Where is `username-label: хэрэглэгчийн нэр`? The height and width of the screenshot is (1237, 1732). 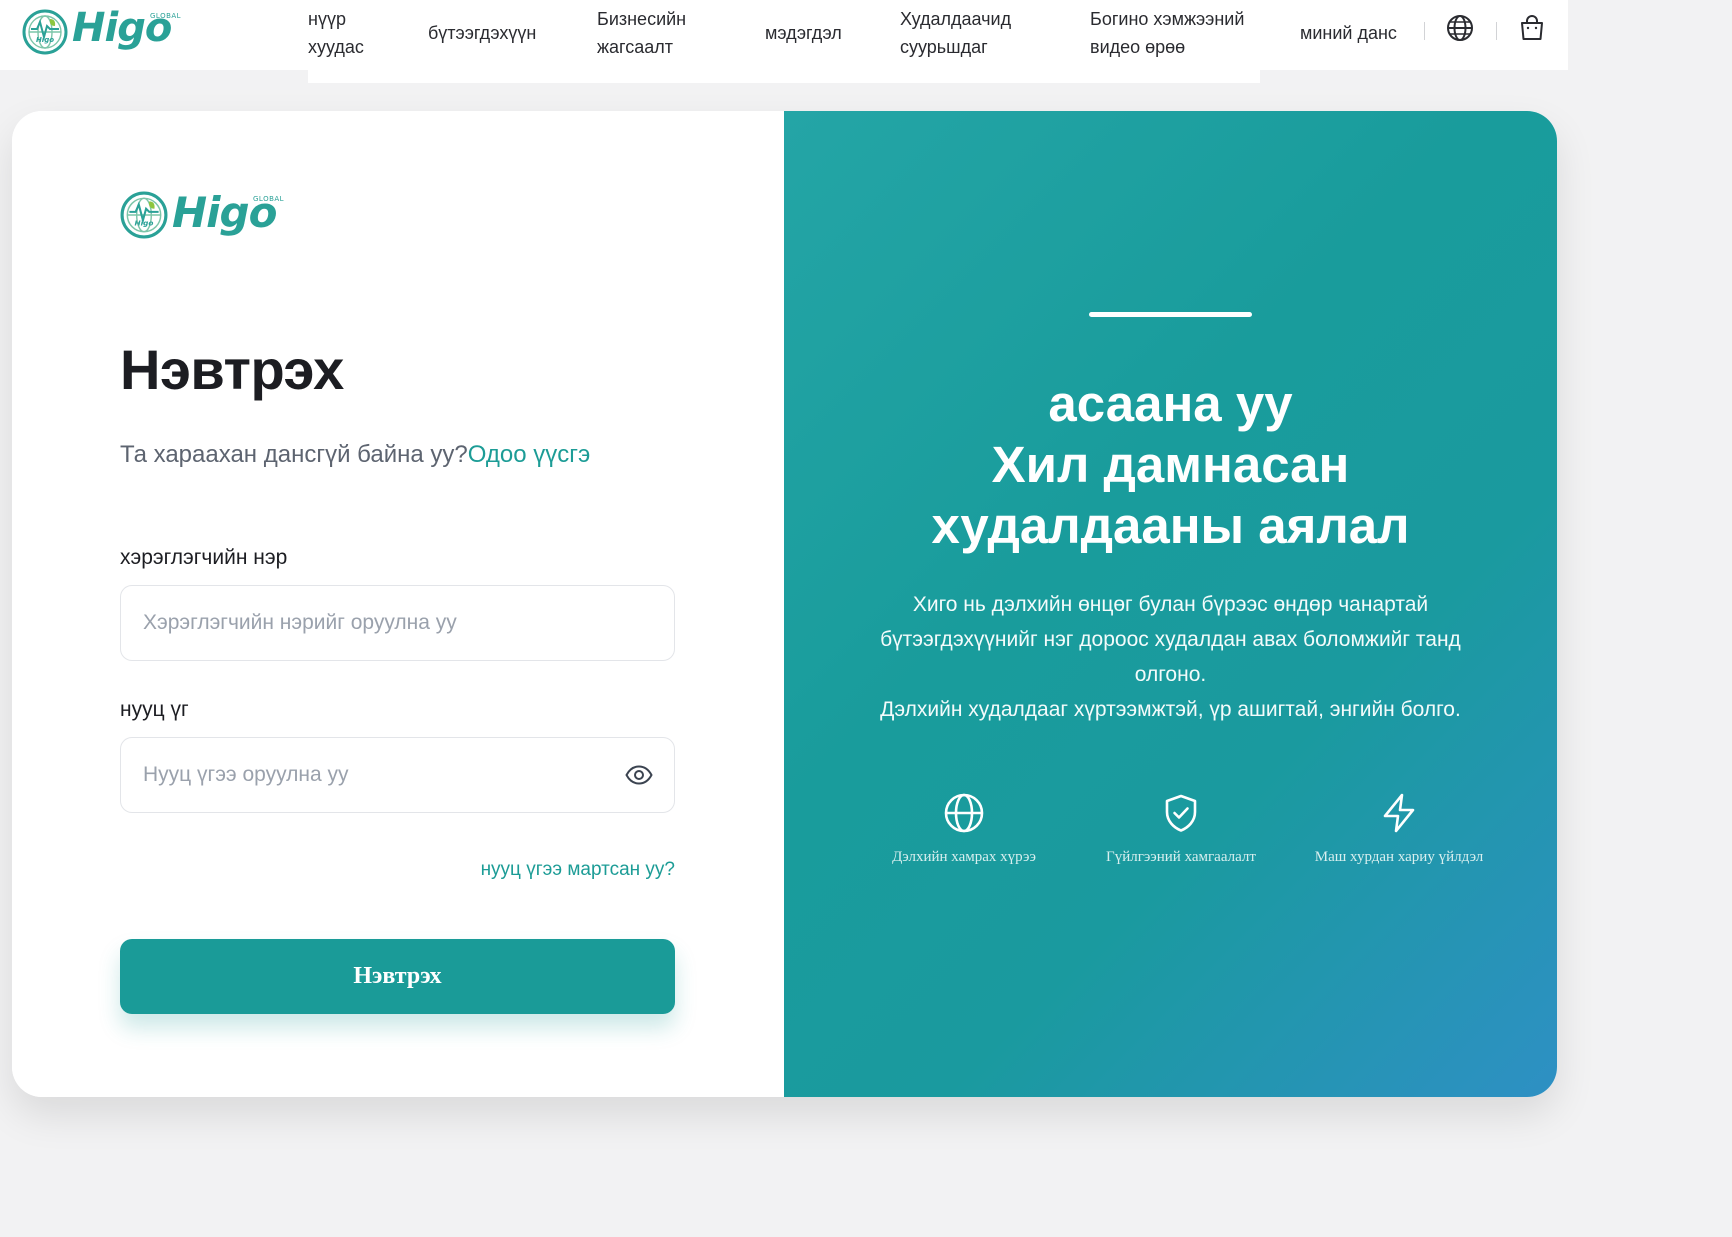
username-label: хэрэглэгчийн нэр is located at coordinates (204, 557).